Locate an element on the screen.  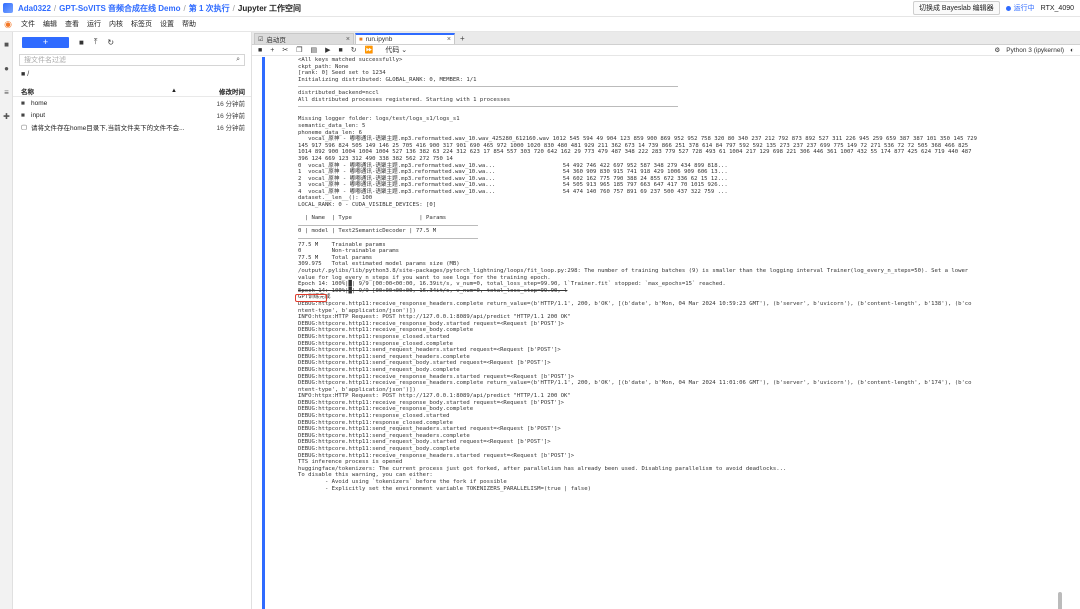
menu-tabs: 标签页 is located at coordinates (141, 24).